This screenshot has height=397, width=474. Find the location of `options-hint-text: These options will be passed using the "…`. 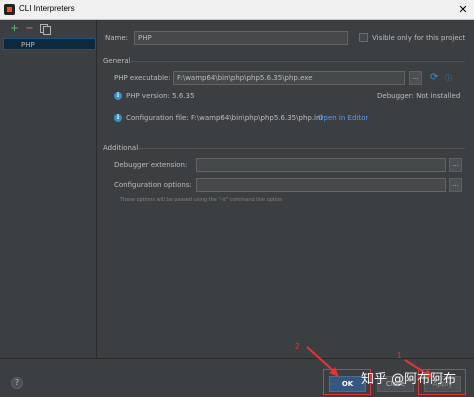

options-hint-text: These options will be passed using the "… is located at coordinates (201, 200).